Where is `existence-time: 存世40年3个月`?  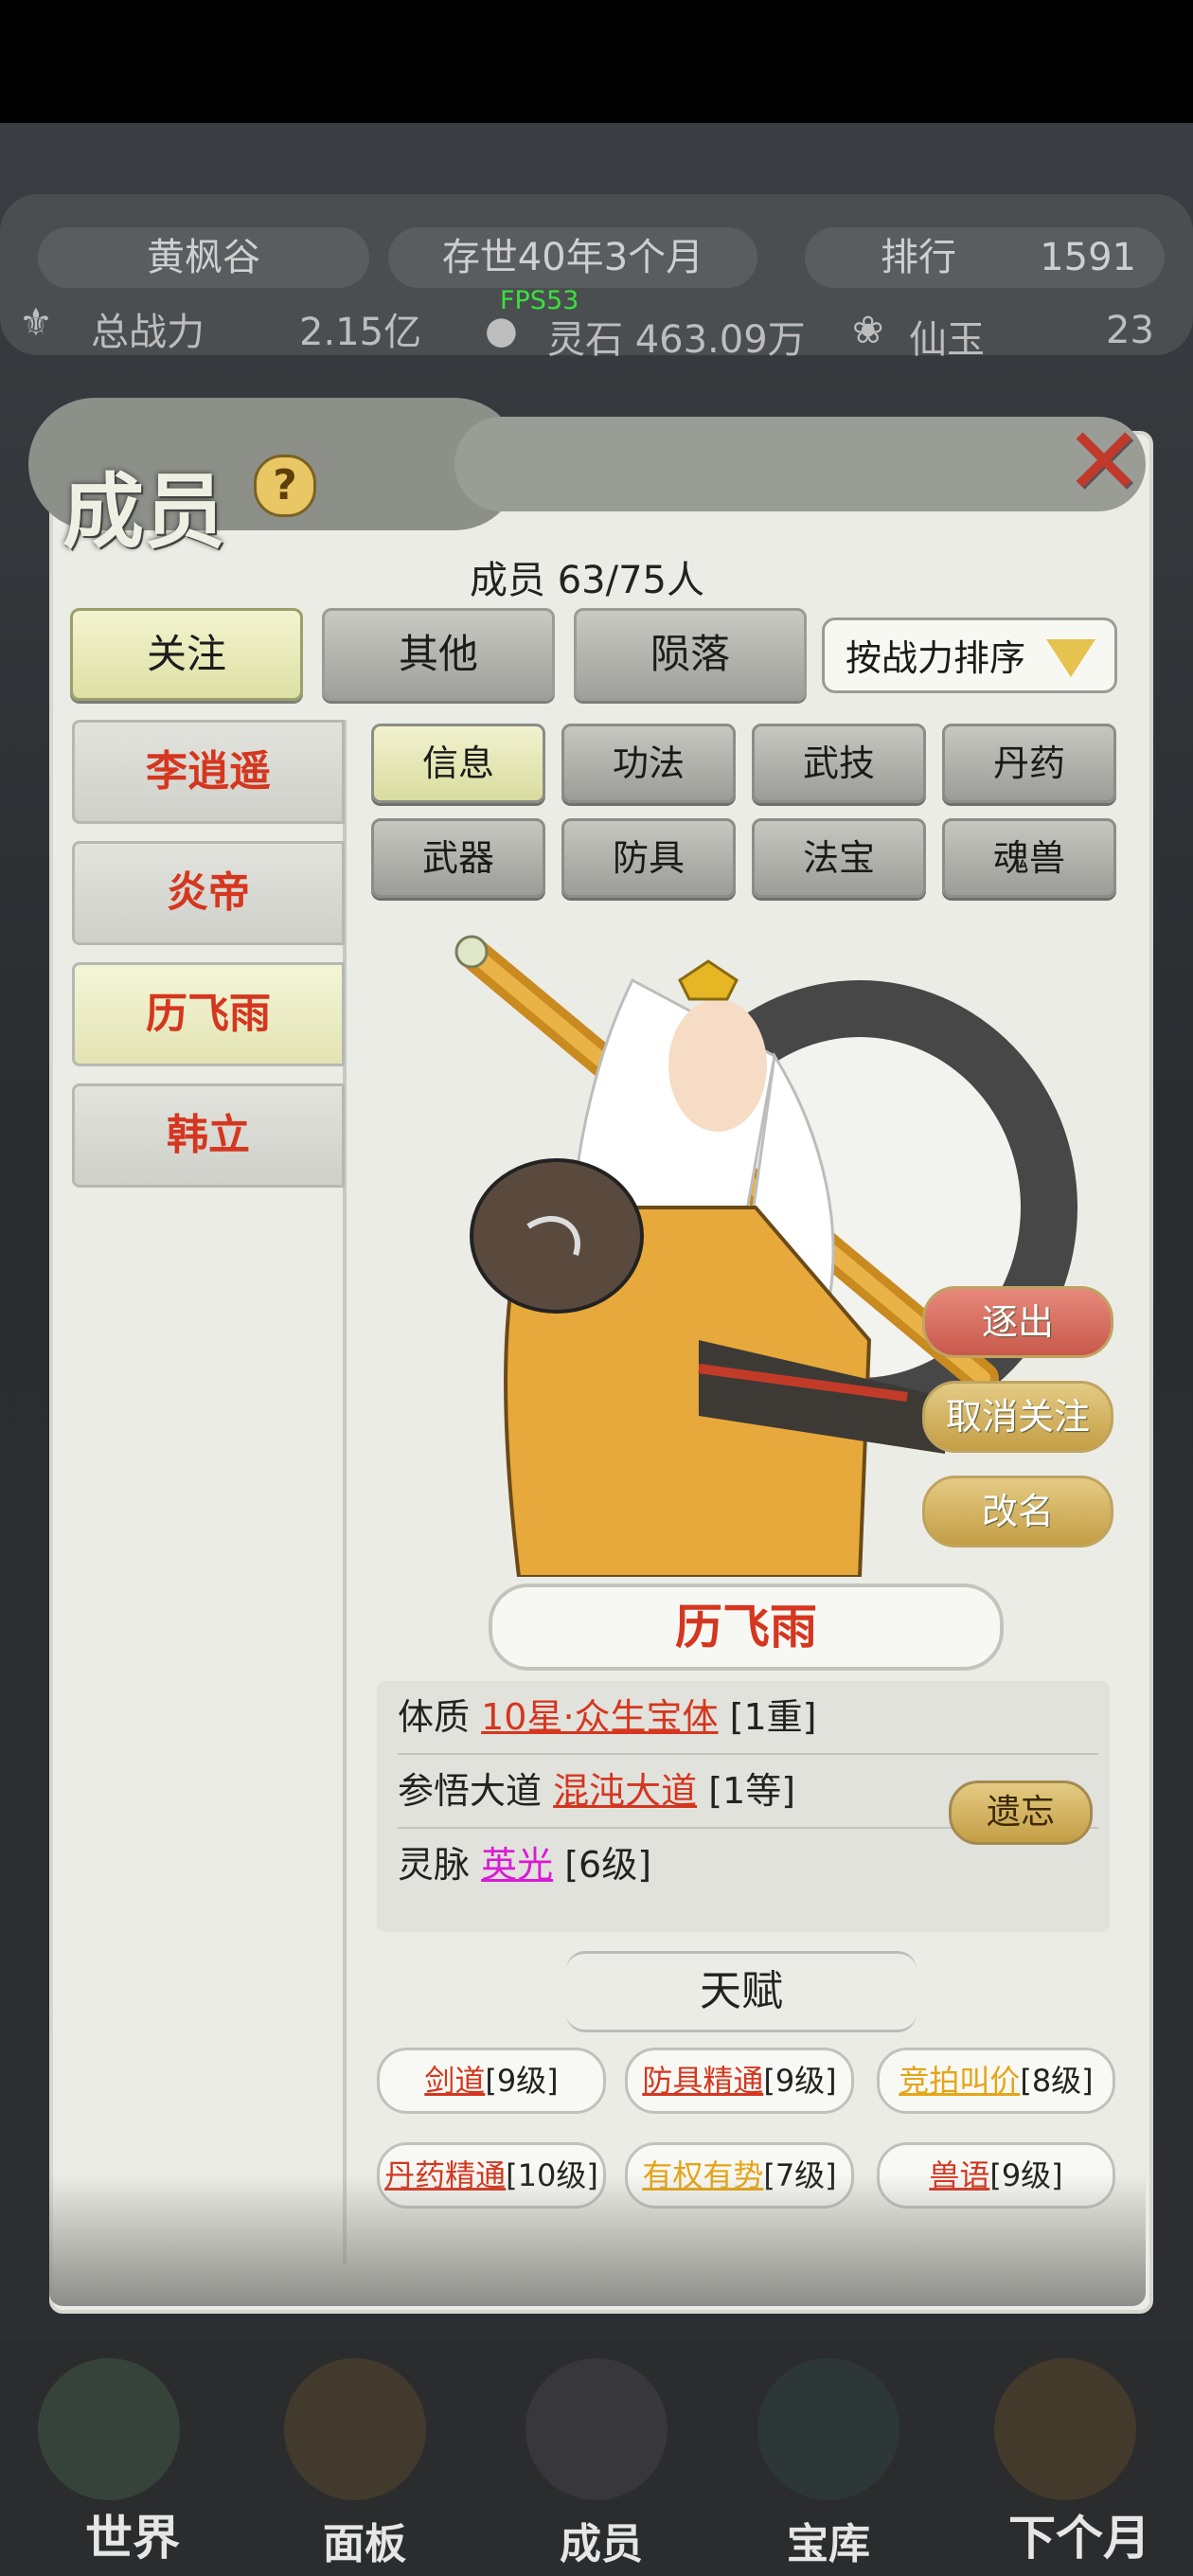
existence-time: 存世40年3个月 is located at coordinates (572, 257).